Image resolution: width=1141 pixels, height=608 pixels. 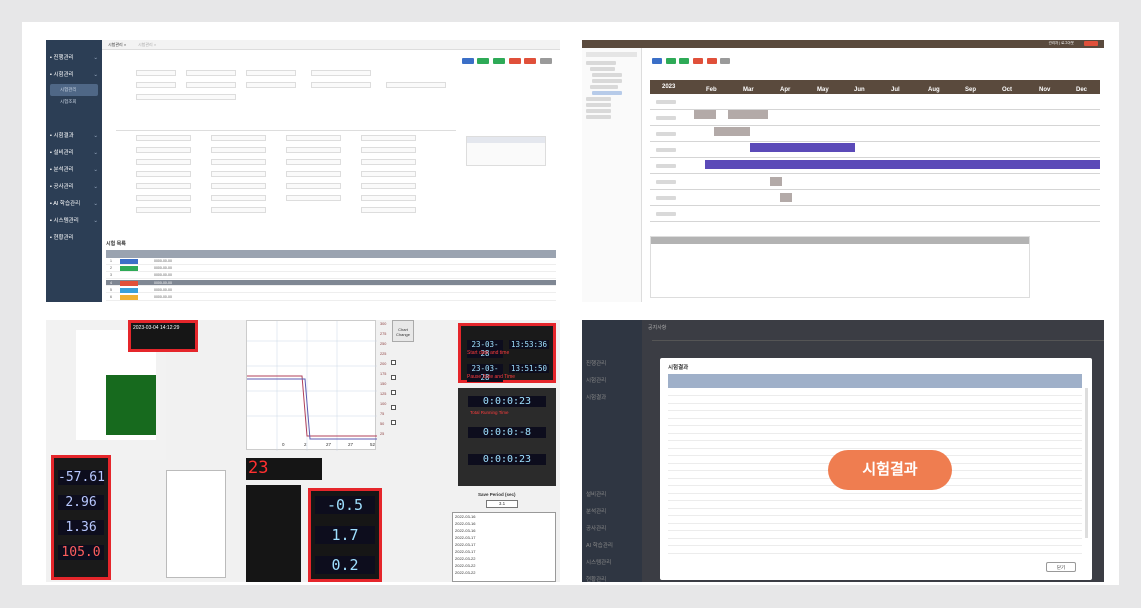 I want to click on close-button, so click(x=546, y=61).